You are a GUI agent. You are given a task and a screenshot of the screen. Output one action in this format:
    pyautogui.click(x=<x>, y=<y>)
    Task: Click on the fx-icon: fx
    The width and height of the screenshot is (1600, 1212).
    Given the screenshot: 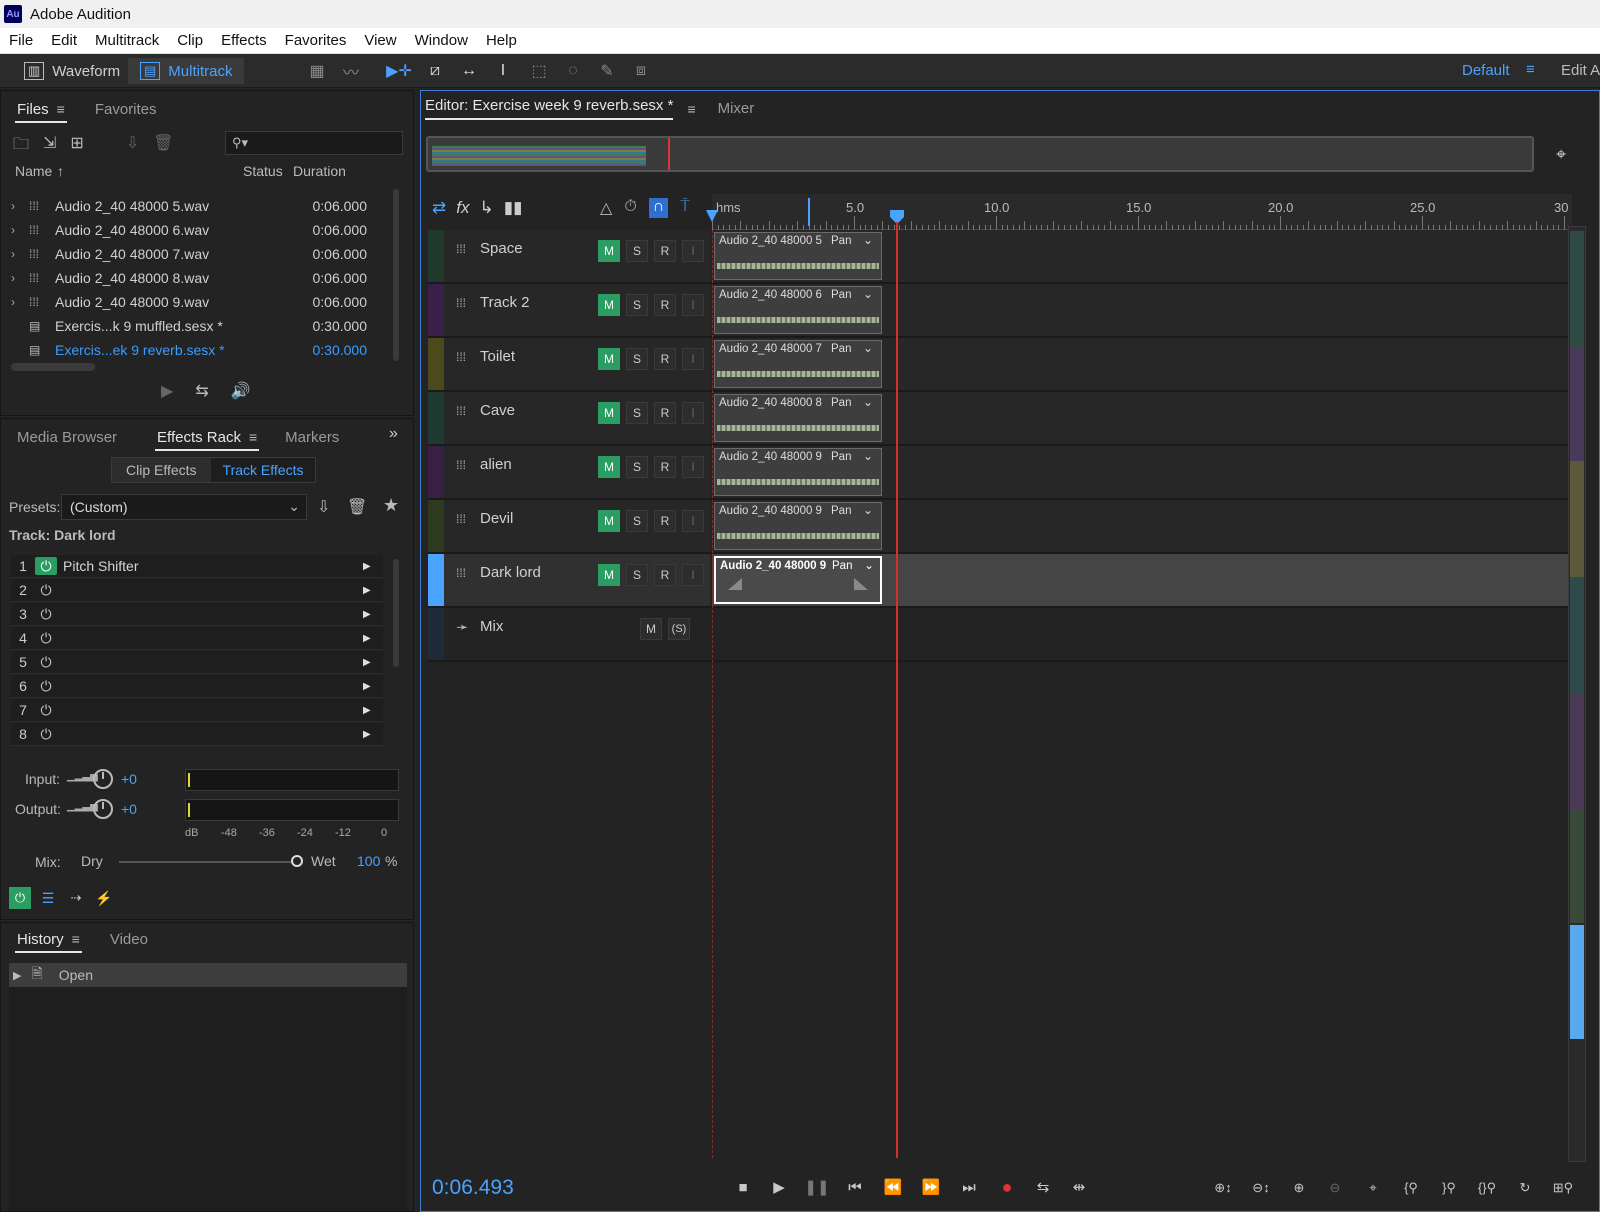 What is the action you would take?
    pyautogui.click(x=462, y=208)
    